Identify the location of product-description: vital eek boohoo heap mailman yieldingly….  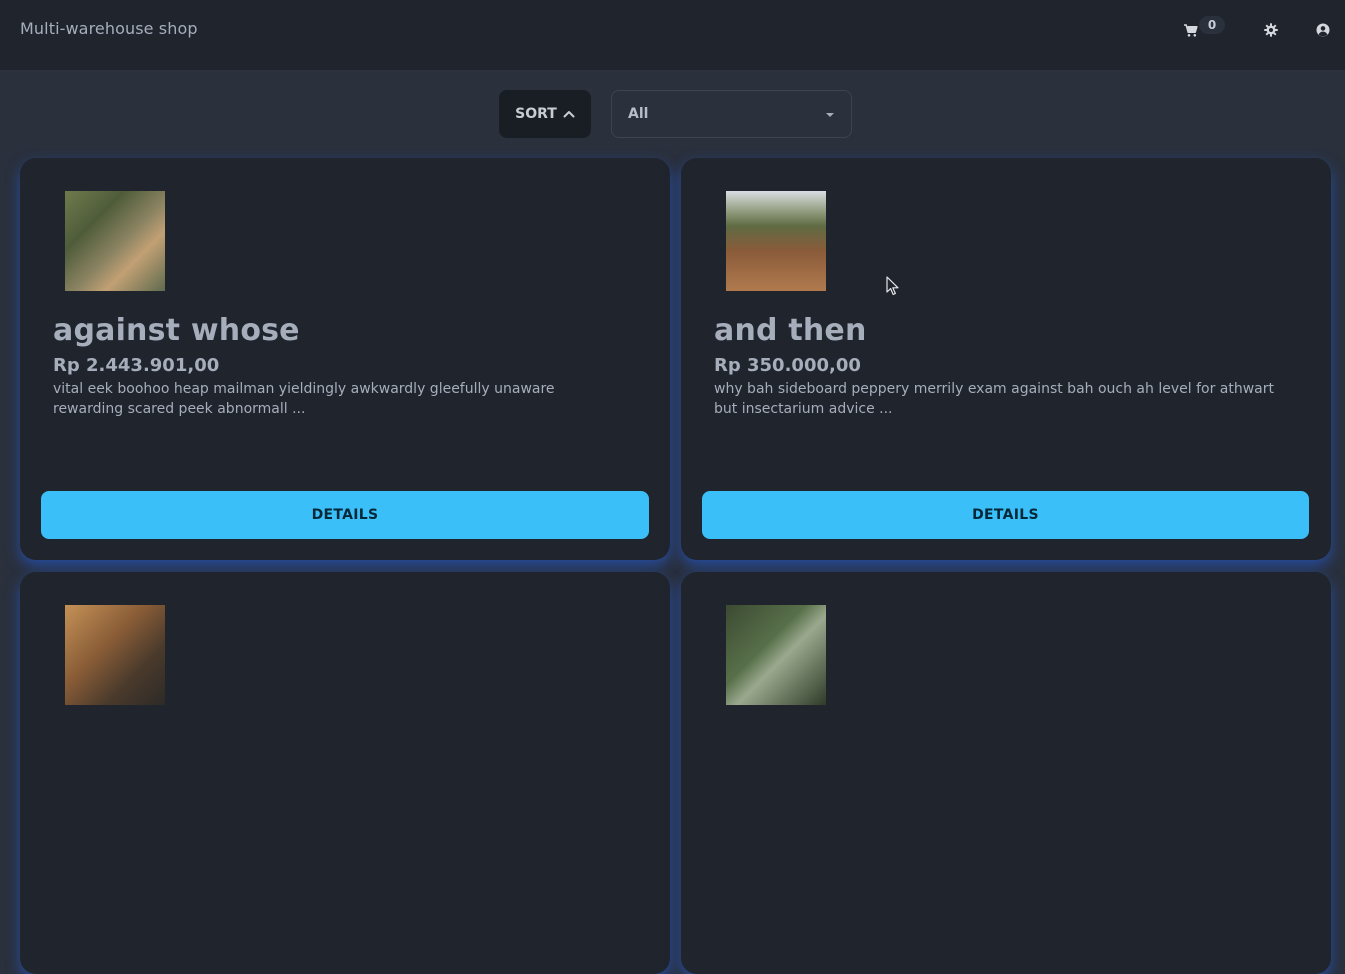
(304, 399).